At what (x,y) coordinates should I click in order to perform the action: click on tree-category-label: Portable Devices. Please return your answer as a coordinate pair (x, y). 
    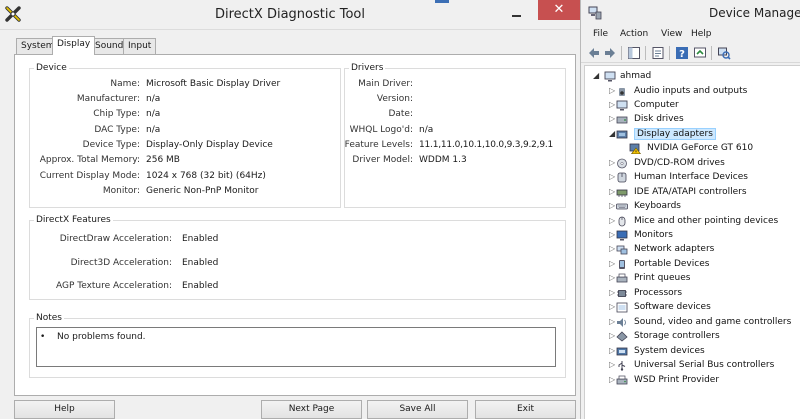
    Looking at the image, I should click on (672, 263).